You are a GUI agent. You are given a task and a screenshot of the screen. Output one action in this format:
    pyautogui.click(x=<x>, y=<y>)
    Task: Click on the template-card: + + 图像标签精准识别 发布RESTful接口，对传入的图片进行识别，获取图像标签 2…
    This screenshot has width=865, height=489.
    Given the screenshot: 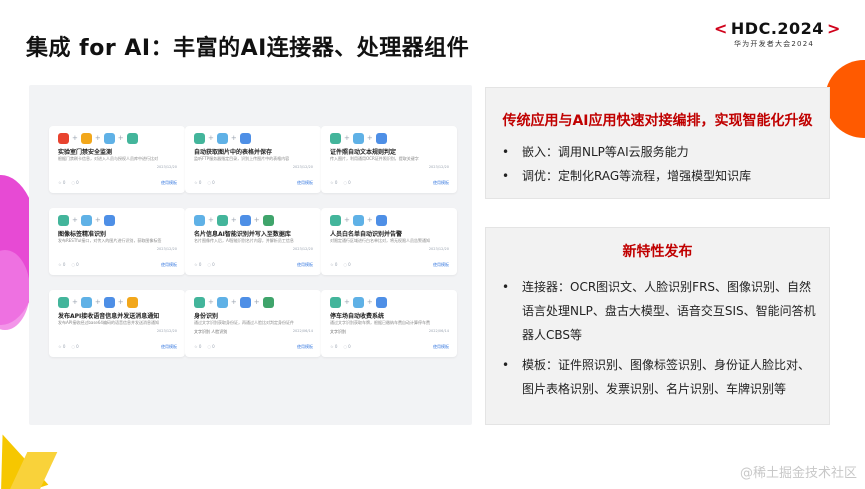 What is the action you would take?
    pyautogui.click(x=117, y=241)
    